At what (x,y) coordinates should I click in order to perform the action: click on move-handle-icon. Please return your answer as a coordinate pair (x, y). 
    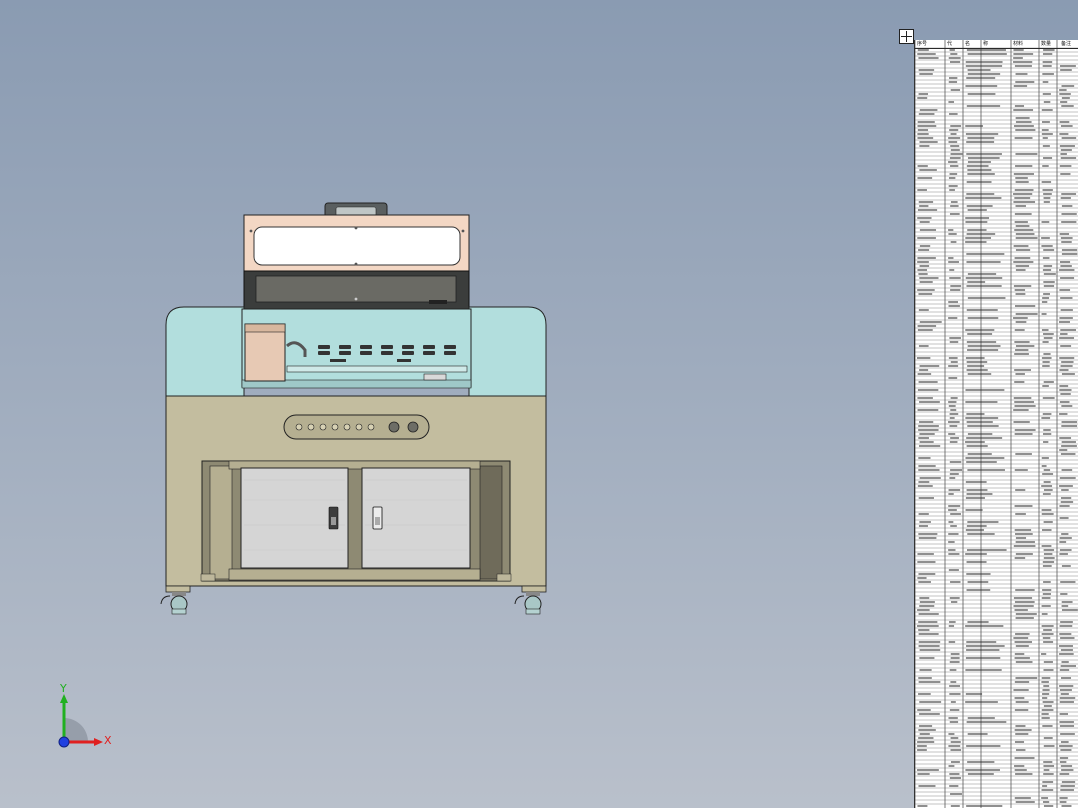
    Looking at the image, I should click on (906, 36).